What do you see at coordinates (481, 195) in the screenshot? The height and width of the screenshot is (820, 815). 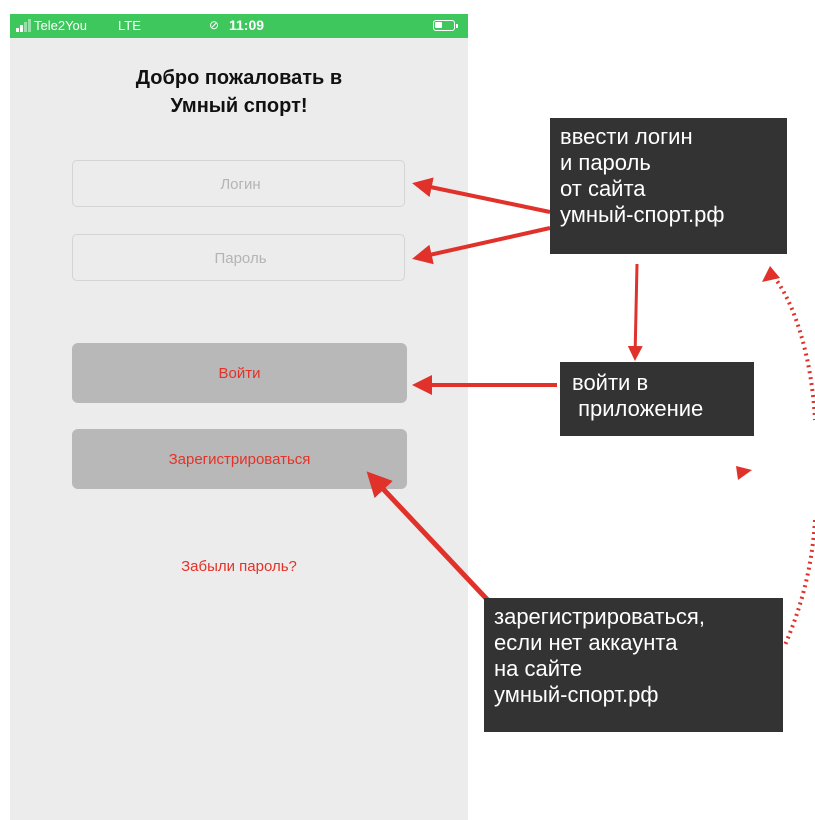 I see `arrow-to-login-field` at bounding box center [481, 195].